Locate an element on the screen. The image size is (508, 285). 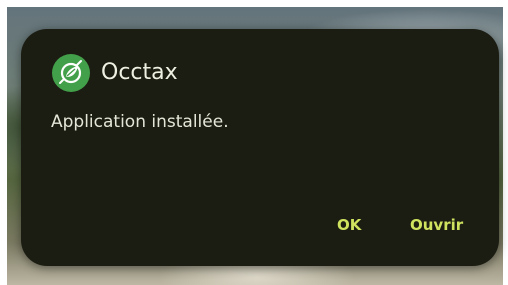
occtax-app-icon is located at coordinates (71, 73).